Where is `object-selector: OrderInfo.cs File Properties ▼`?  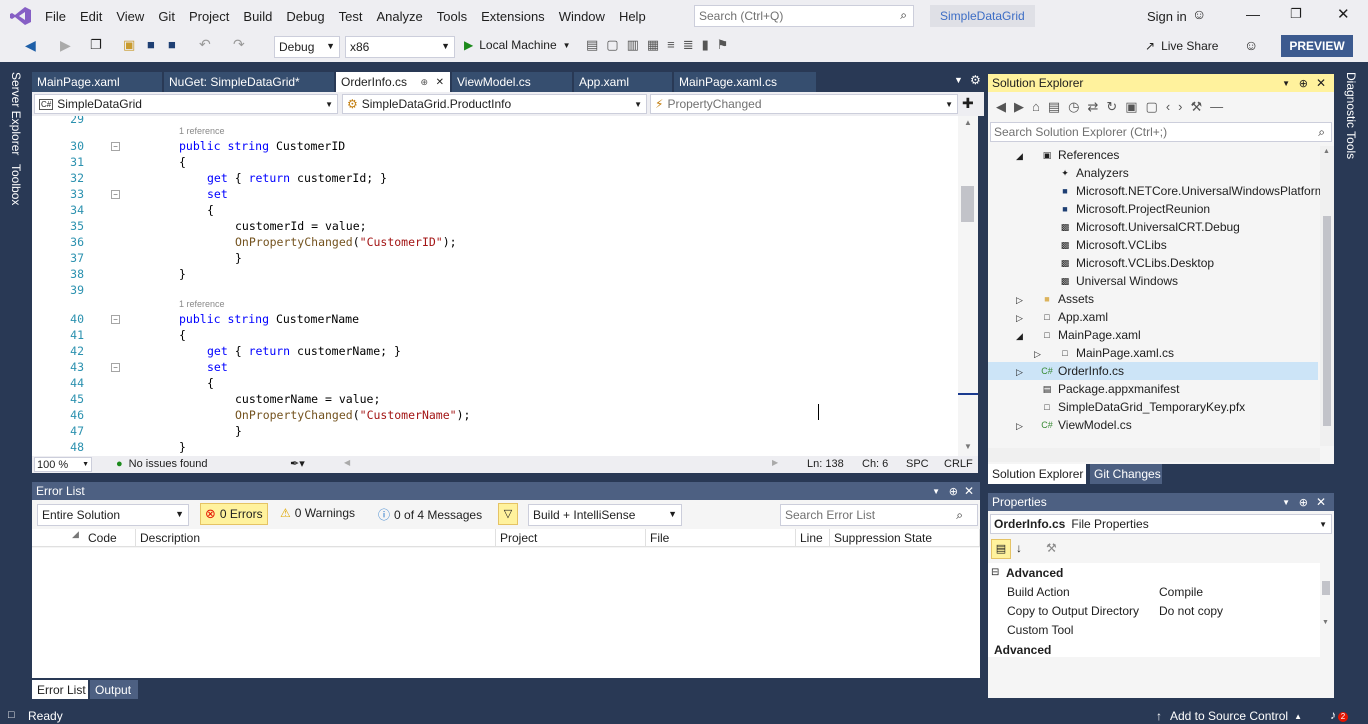 object-selector: OrderInfo.cs File Properties ▼ is located at coordinates (1161, 524).